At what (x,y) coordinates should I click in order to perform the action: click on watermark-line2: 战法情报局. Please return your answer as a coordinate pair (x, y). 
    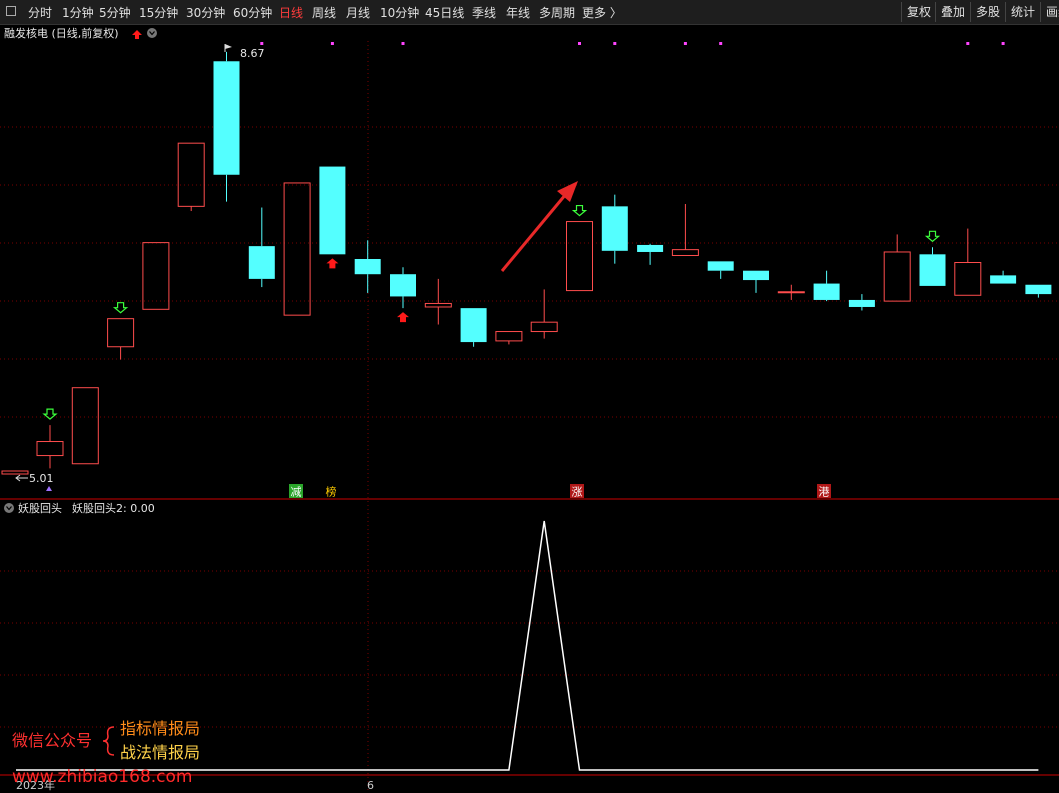
    Looking at the image, I should click on (160, 752).